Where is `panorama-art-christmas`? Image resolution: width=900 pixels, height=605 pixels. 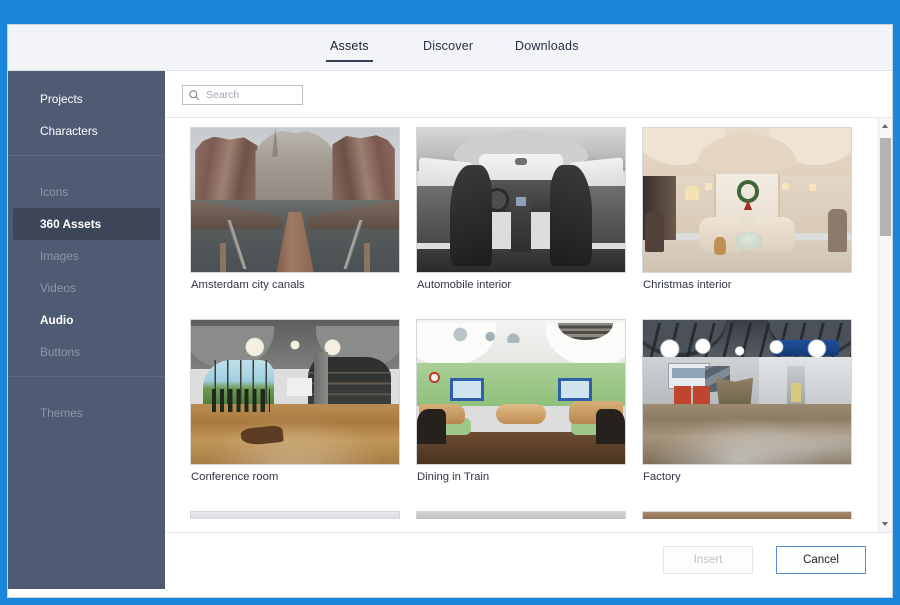
panorama-art-christmas is located at coordinates (747, 200).